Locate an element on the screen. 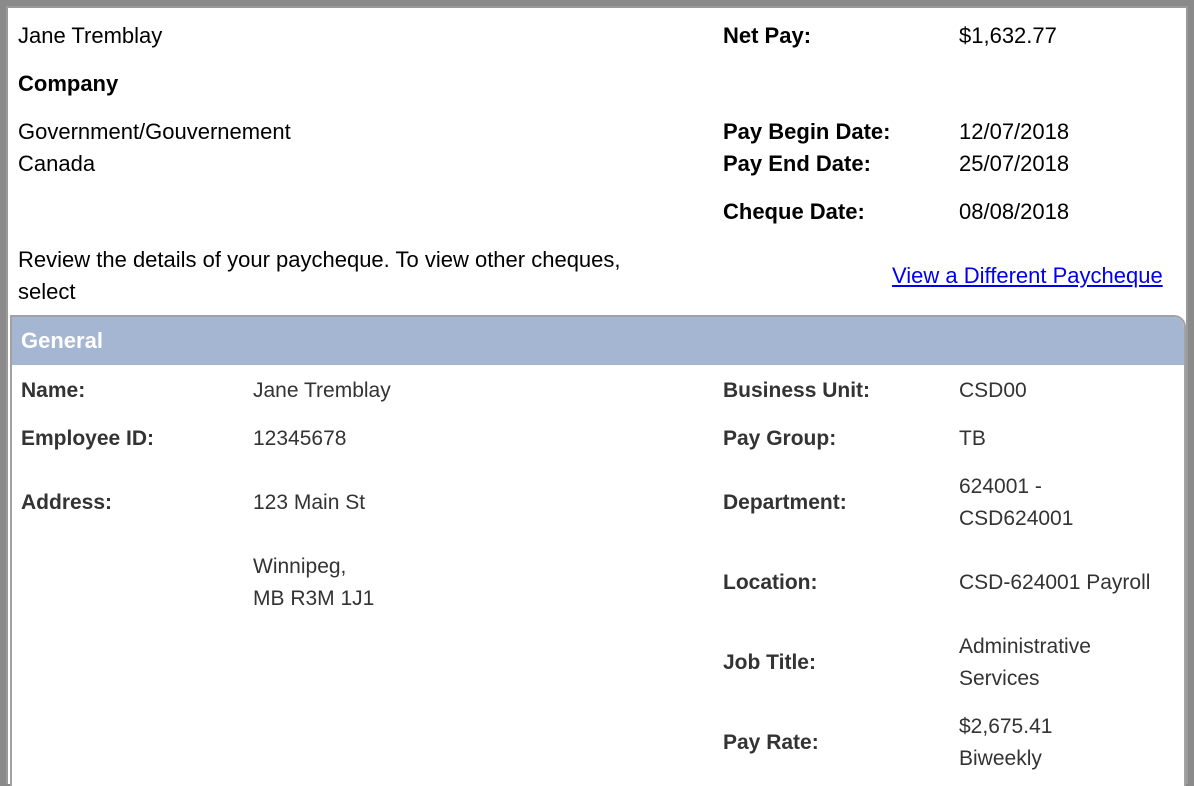 Image resolution: width=1194 pixels, height=786 pixels. address-line-1: 123 Main St is located at coordinates (309, 502).